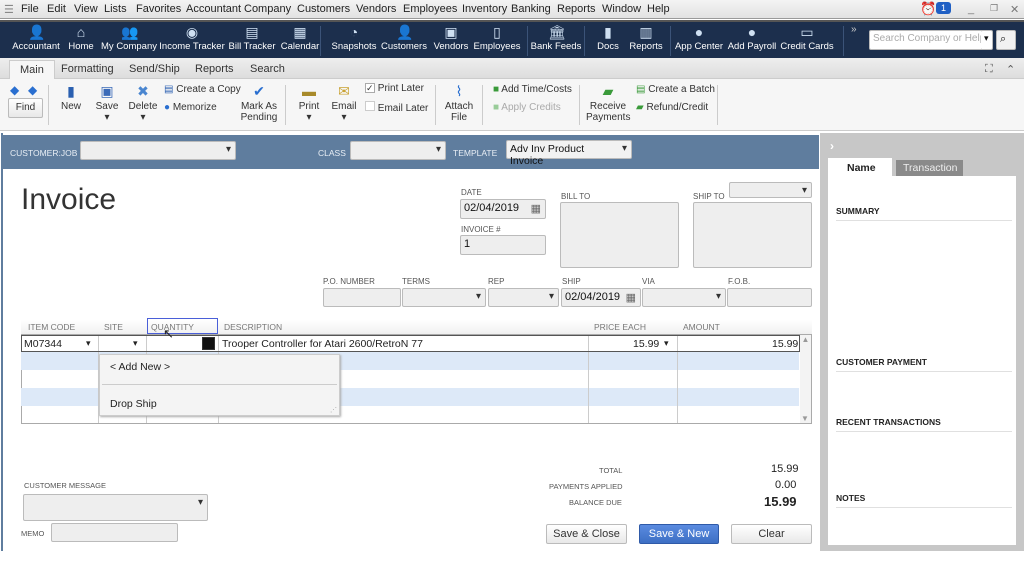 The image size is (1024, 575). What do you see at coordinates (396, 107) in the screenshot?
I see `email-later-checkbox: Email Later` at bounding box center [396, 107].